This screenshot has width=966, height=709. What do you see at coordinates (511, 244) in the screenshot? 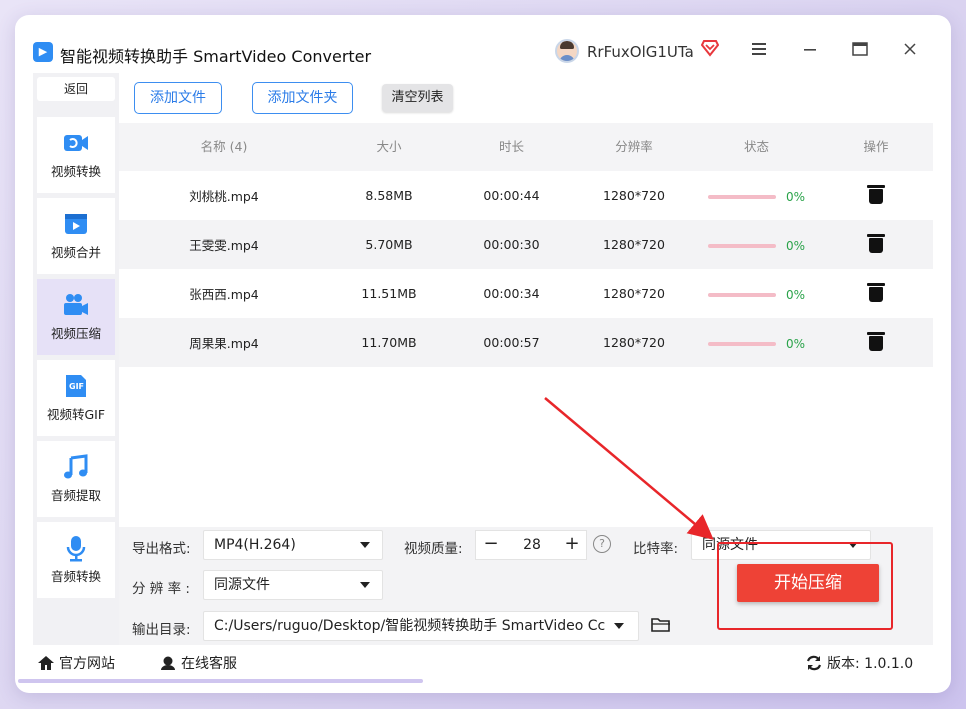
I see `file-duration: 00:00:30` at bounding box center [511, 244].